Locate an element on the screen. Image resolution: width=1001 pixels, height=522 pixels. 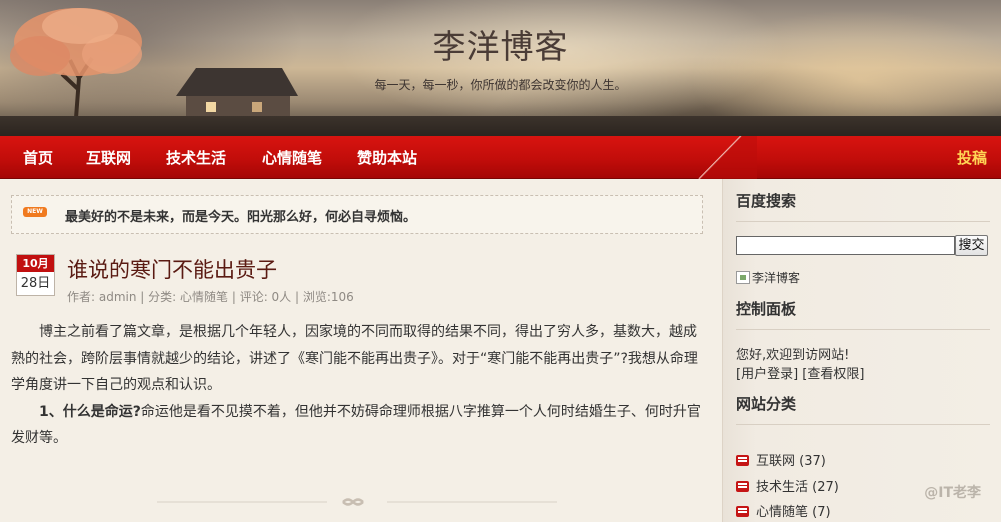
header-ground is located at coordinates (500, 126).